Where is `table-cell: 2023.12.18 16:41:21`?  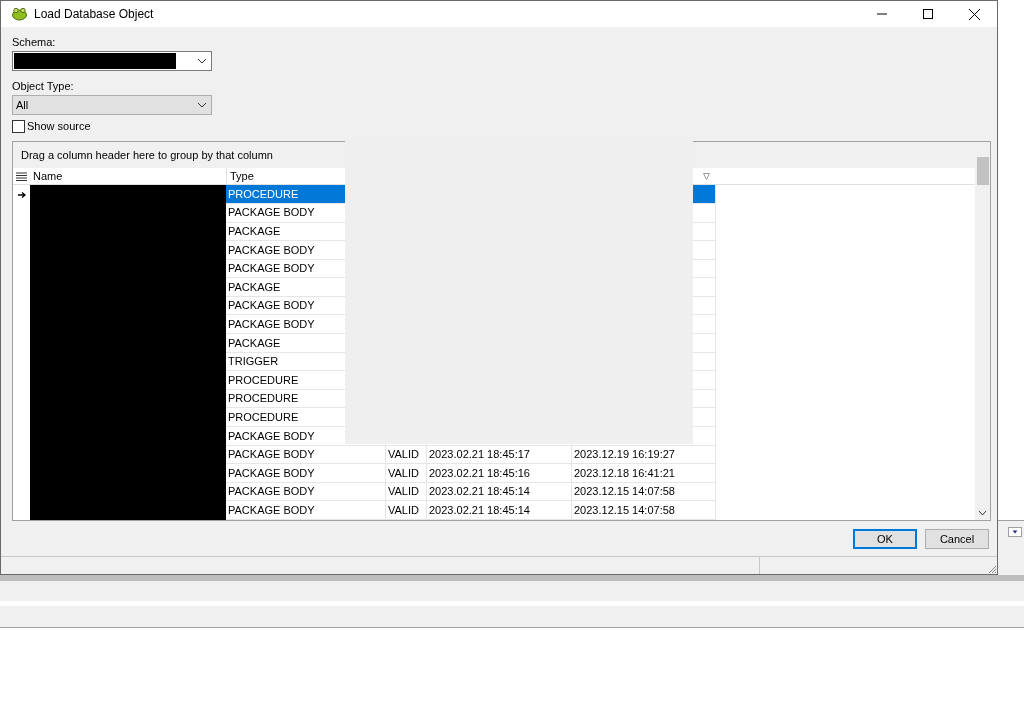 table-cell: 2023.12.18 16:41:21 is located at coordinates (644, 473).